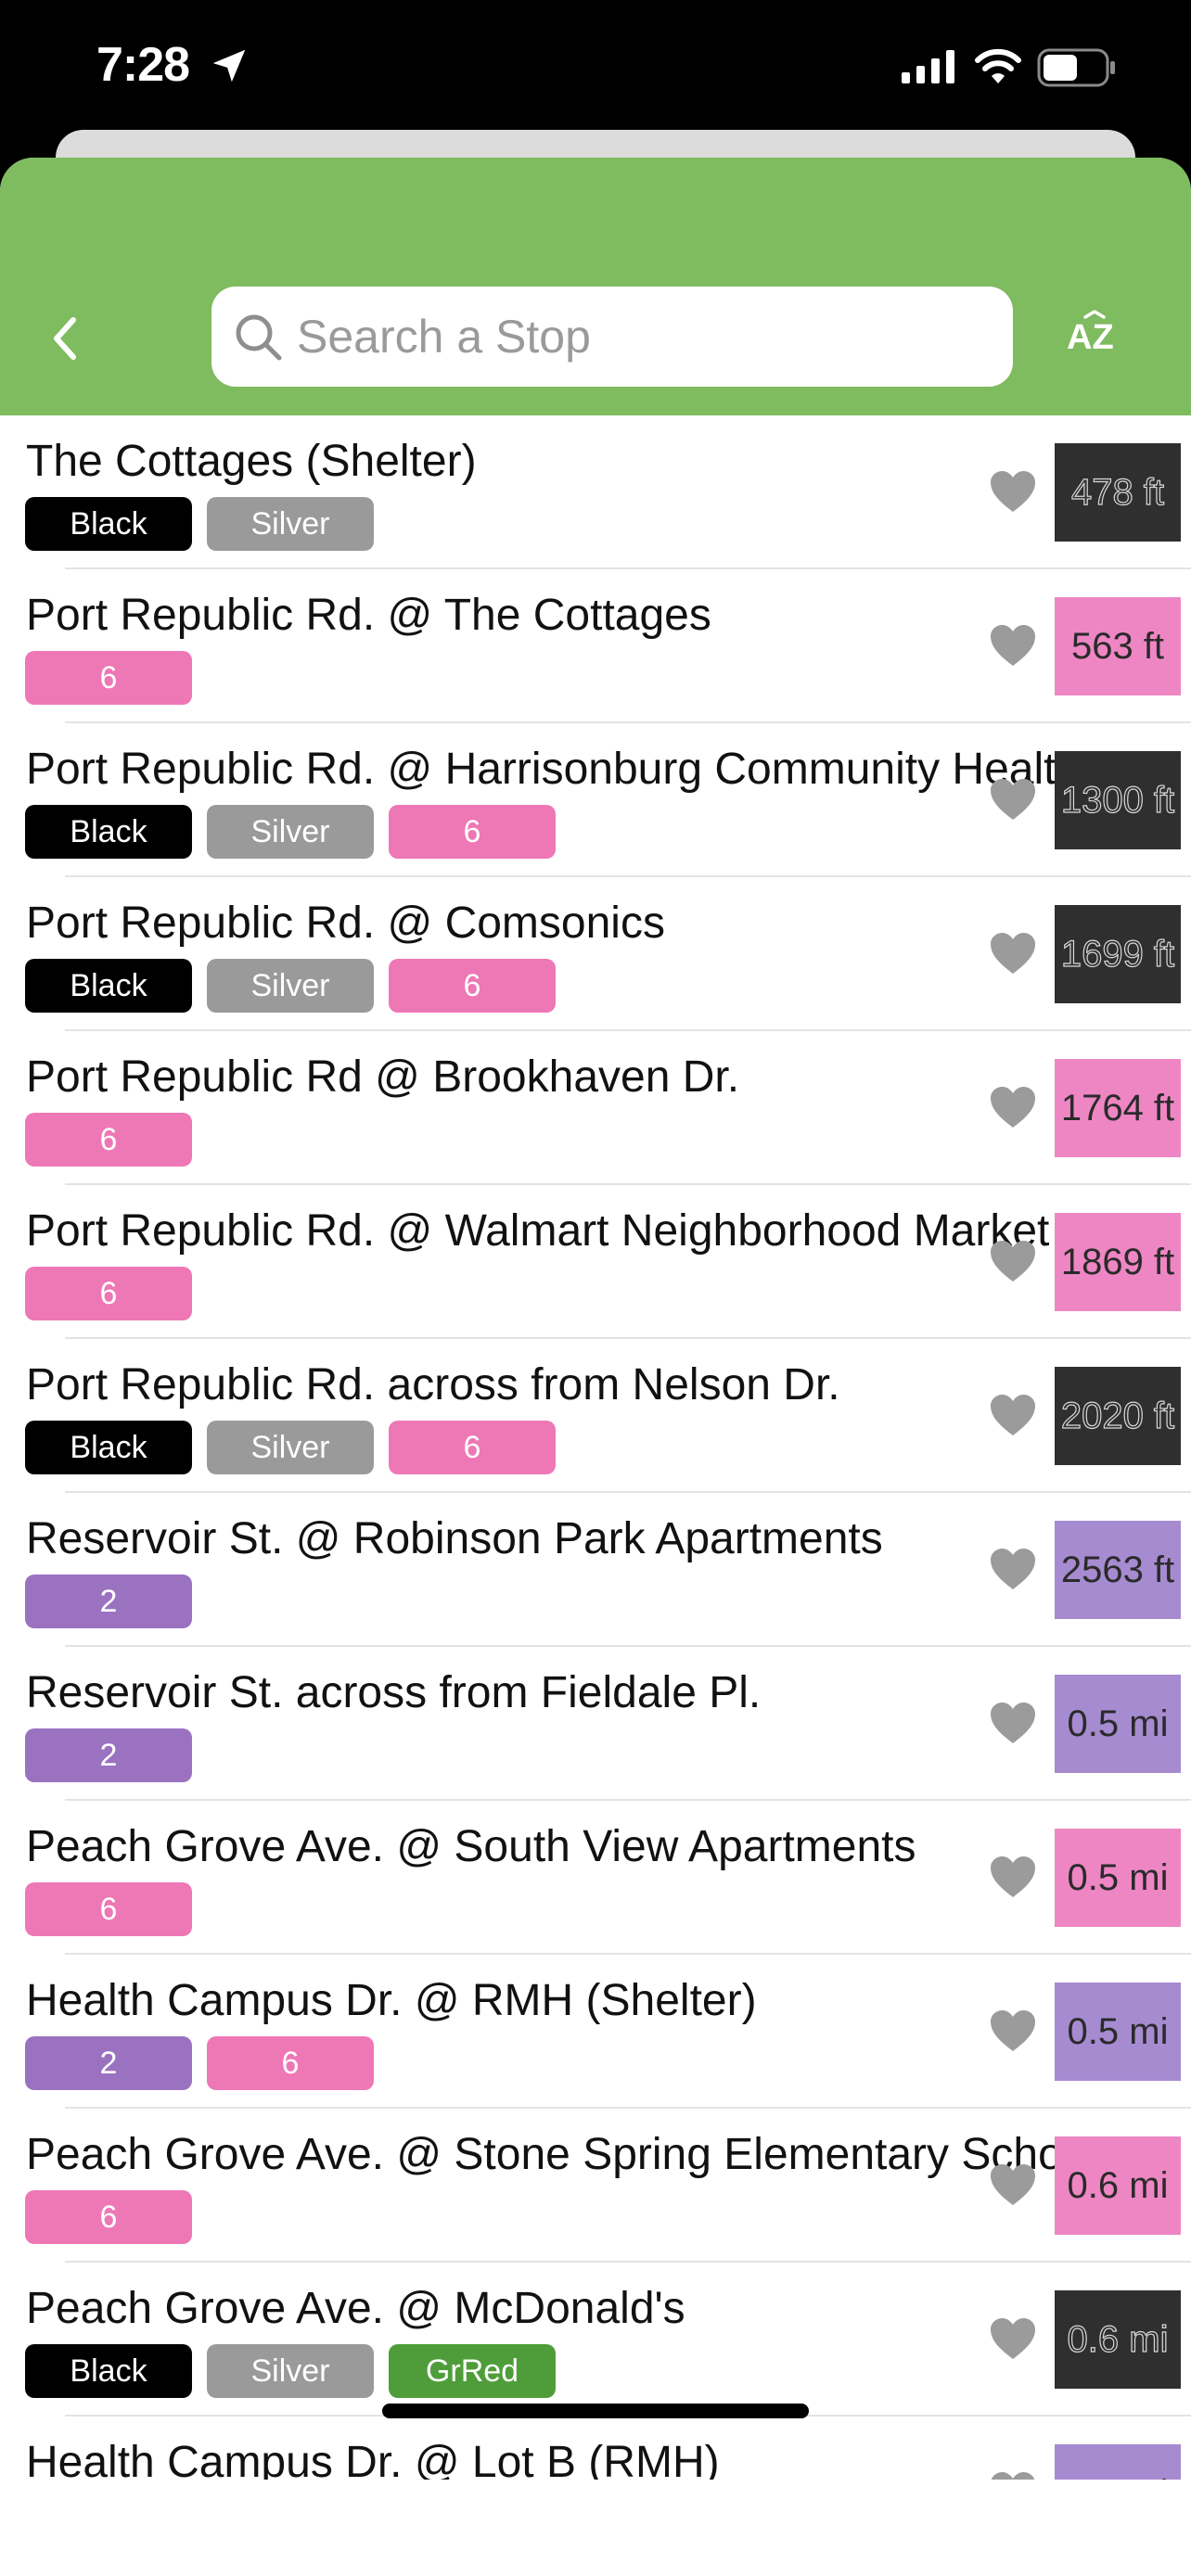  Describe the element at coordinates (472, 2371) in the screenshot. I see `route-chip: GrRed` at that location.